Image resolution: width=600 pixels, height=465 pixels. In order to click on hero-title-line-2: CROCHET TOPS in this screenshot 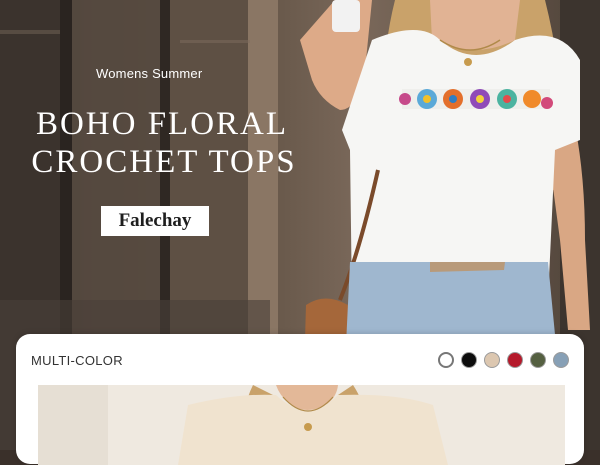, I will do `click(164, 162)`.